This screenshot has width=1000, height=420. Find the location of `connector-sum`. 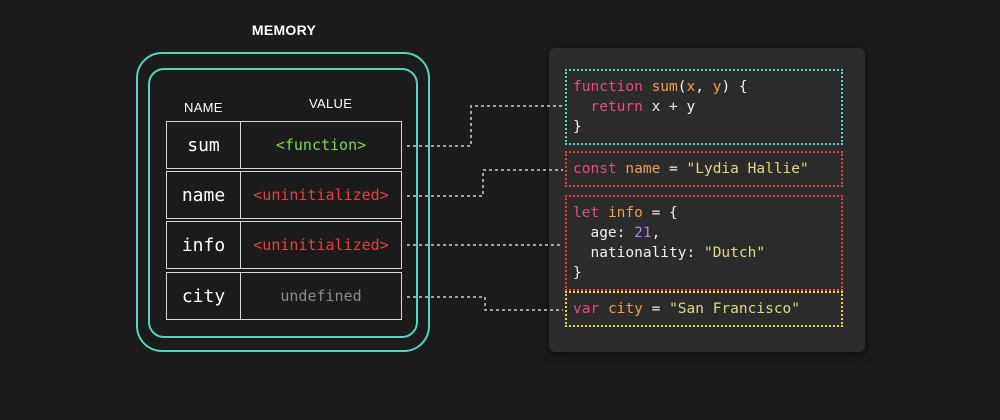

connector-sum is located at coordinates (485, 126).